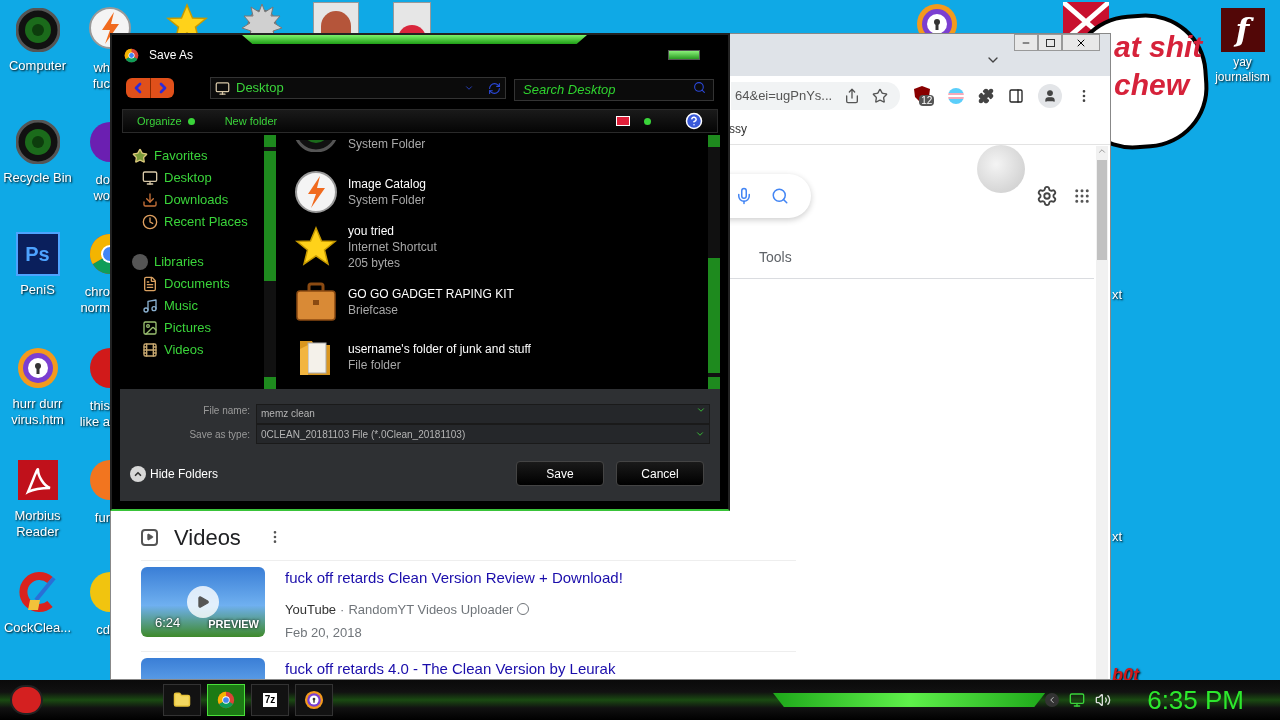  What do you see at coordinates (614, 89) in the screenshot?
I see `search-field: Search Desktop` at bounding box center [614, 89].